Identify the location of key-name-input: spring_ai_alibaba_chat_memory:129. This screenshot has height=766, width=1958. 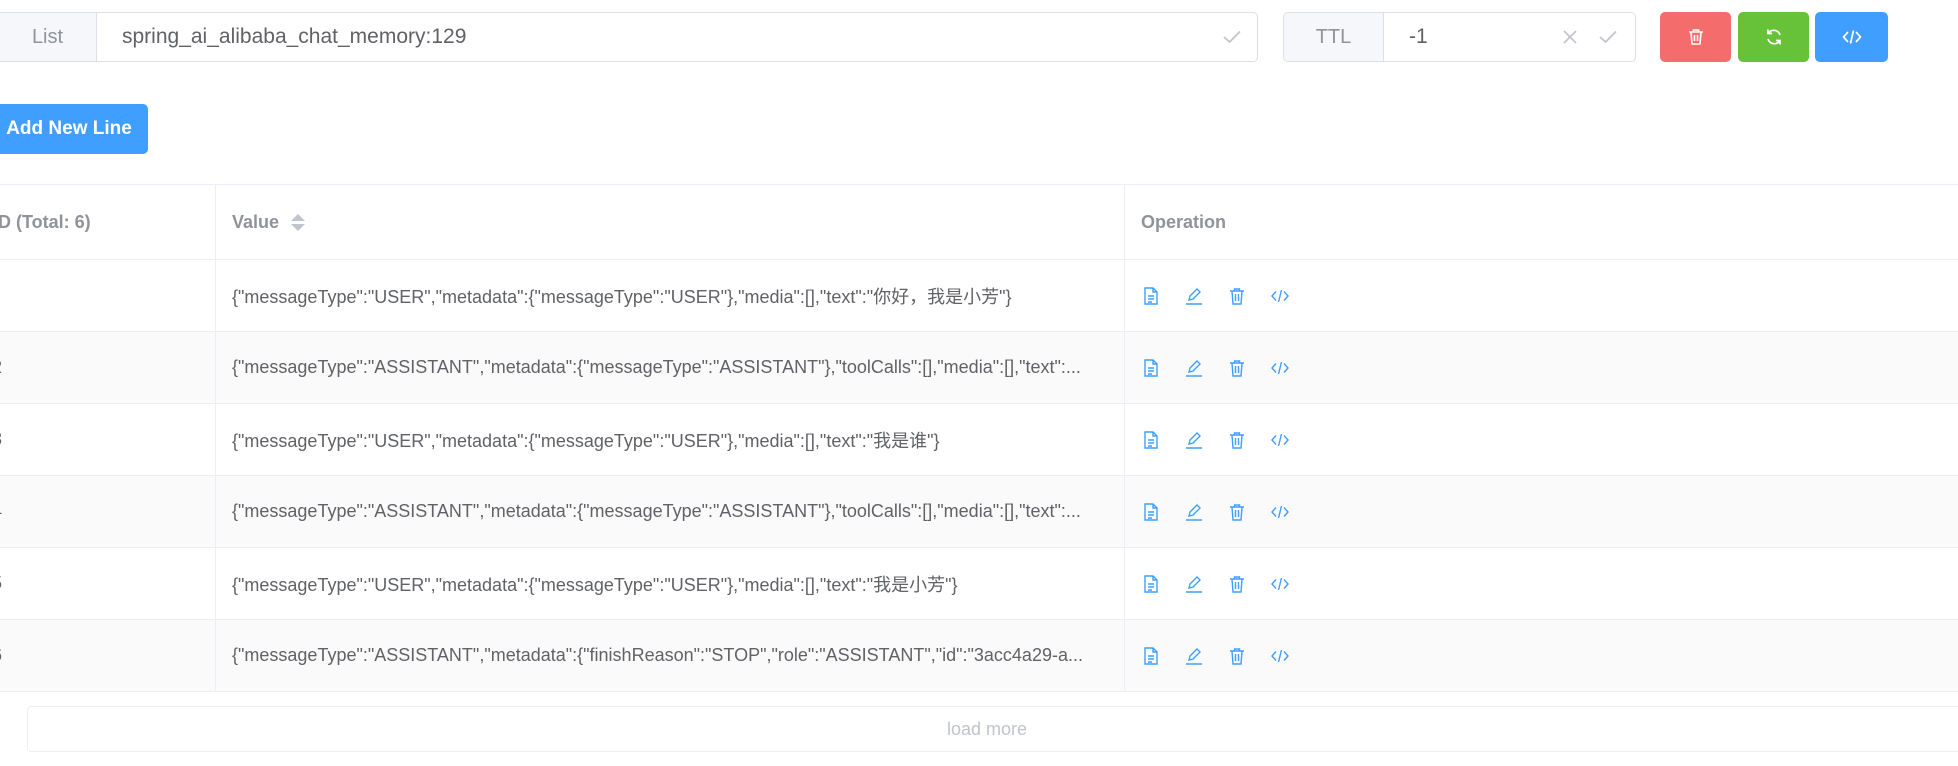
(652, 37).